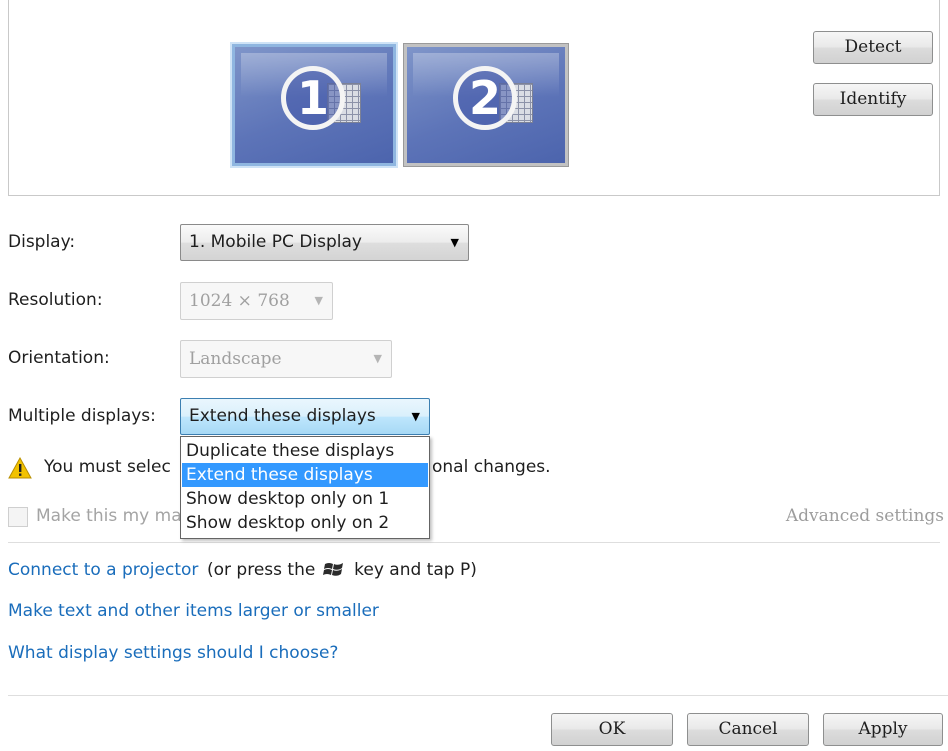  What do you see at coordinates (415, 570) in the screenshot?
I see `projector-hint-end: key and tap P)` at bounding box center [415, 570].